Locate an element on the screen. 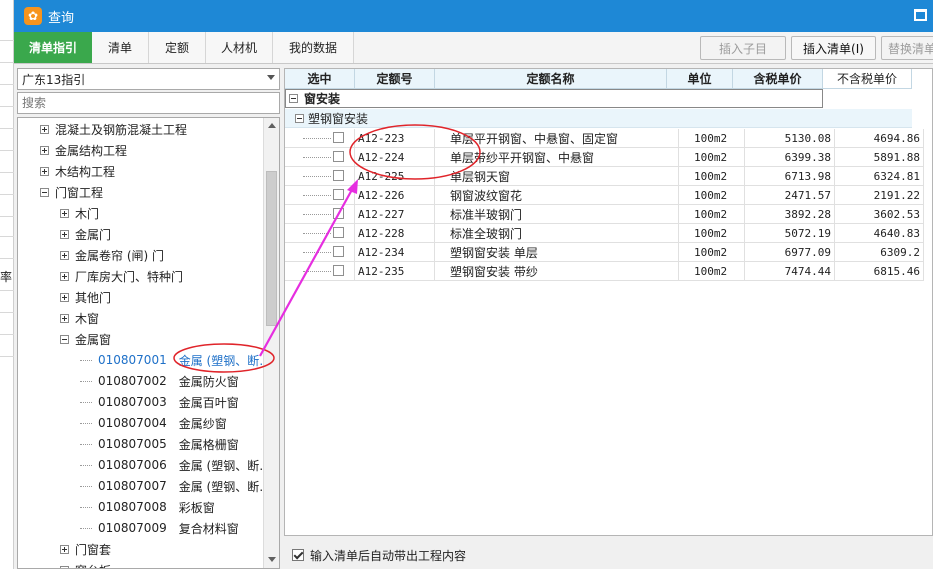 The height and width of the screenshot is (569, 933). table-header: 选中 定额号 定额名称 单位 含税单价 不含税单价 is located at coordinates (598, 79).